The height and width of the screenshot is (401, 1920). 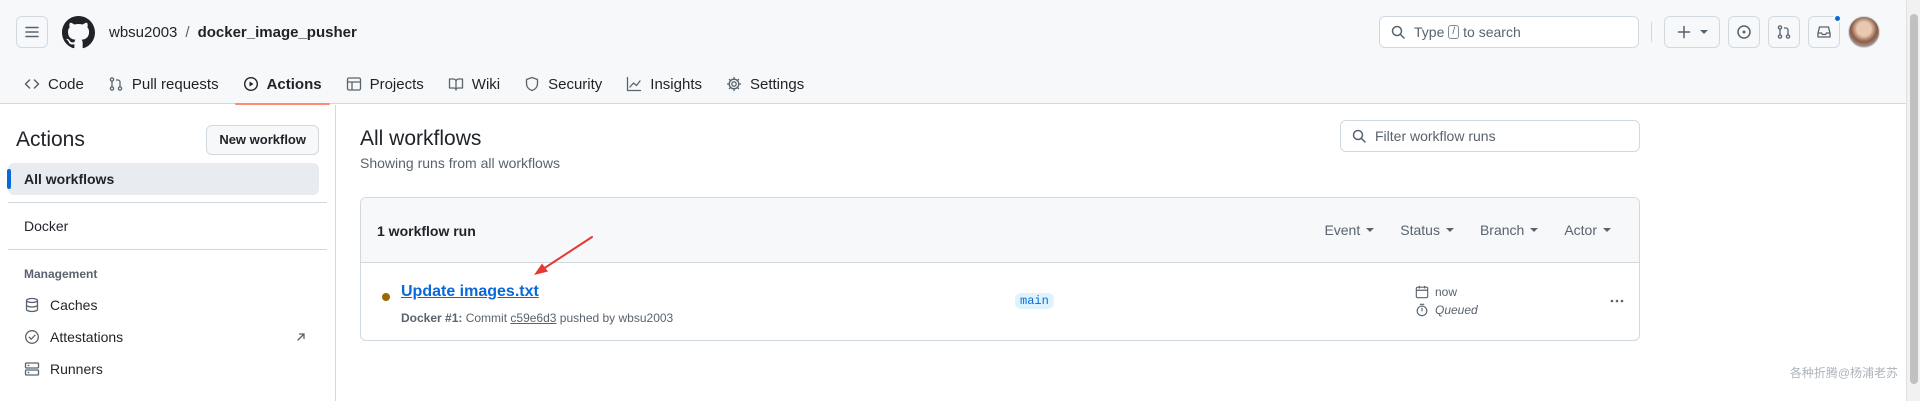 What do you see at coordinates (1422, 310) in the screenshot?
I see `stopwatch-icon` at bounding box center [1422, 310].